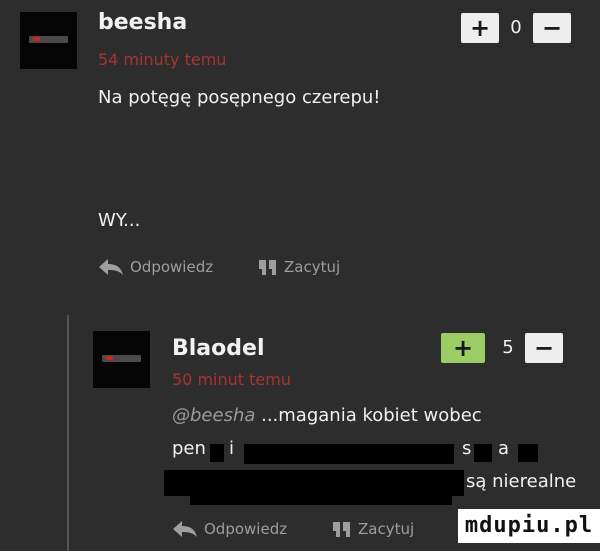  What do you see at coordinates (529, 526) in the screenshot?
I see `watermark: mdupiu.pl` at bounding box center [529, 526].